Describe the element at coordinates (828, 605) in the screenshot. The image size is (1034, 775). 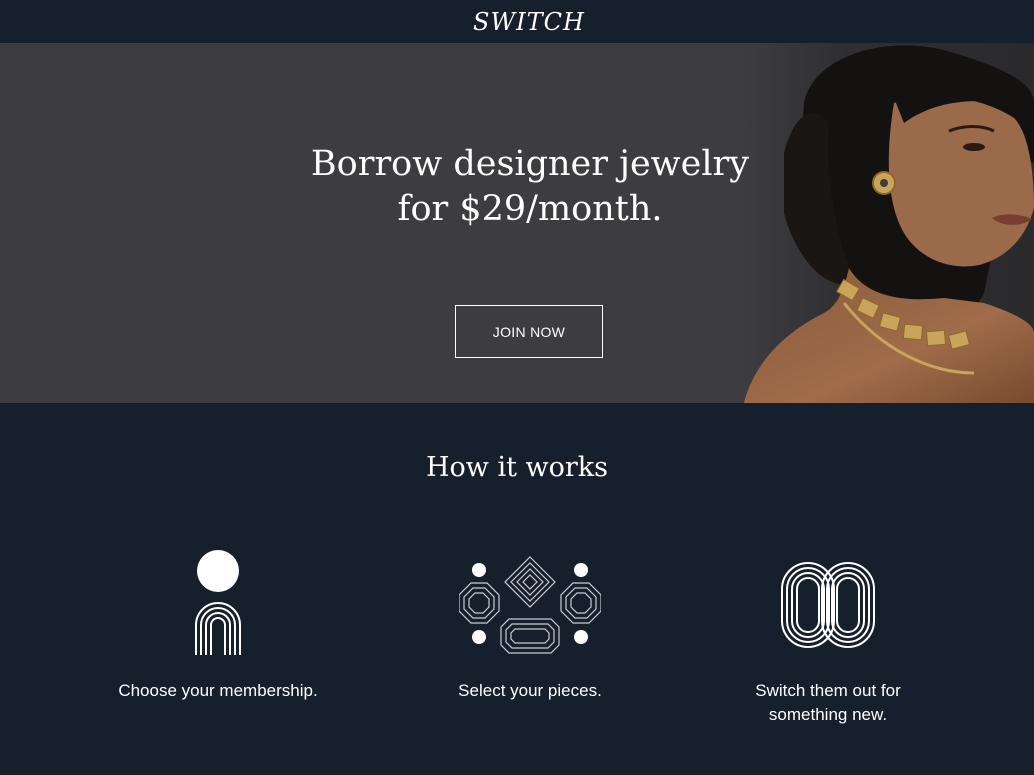
I see `switch-loop-icon` at that location.